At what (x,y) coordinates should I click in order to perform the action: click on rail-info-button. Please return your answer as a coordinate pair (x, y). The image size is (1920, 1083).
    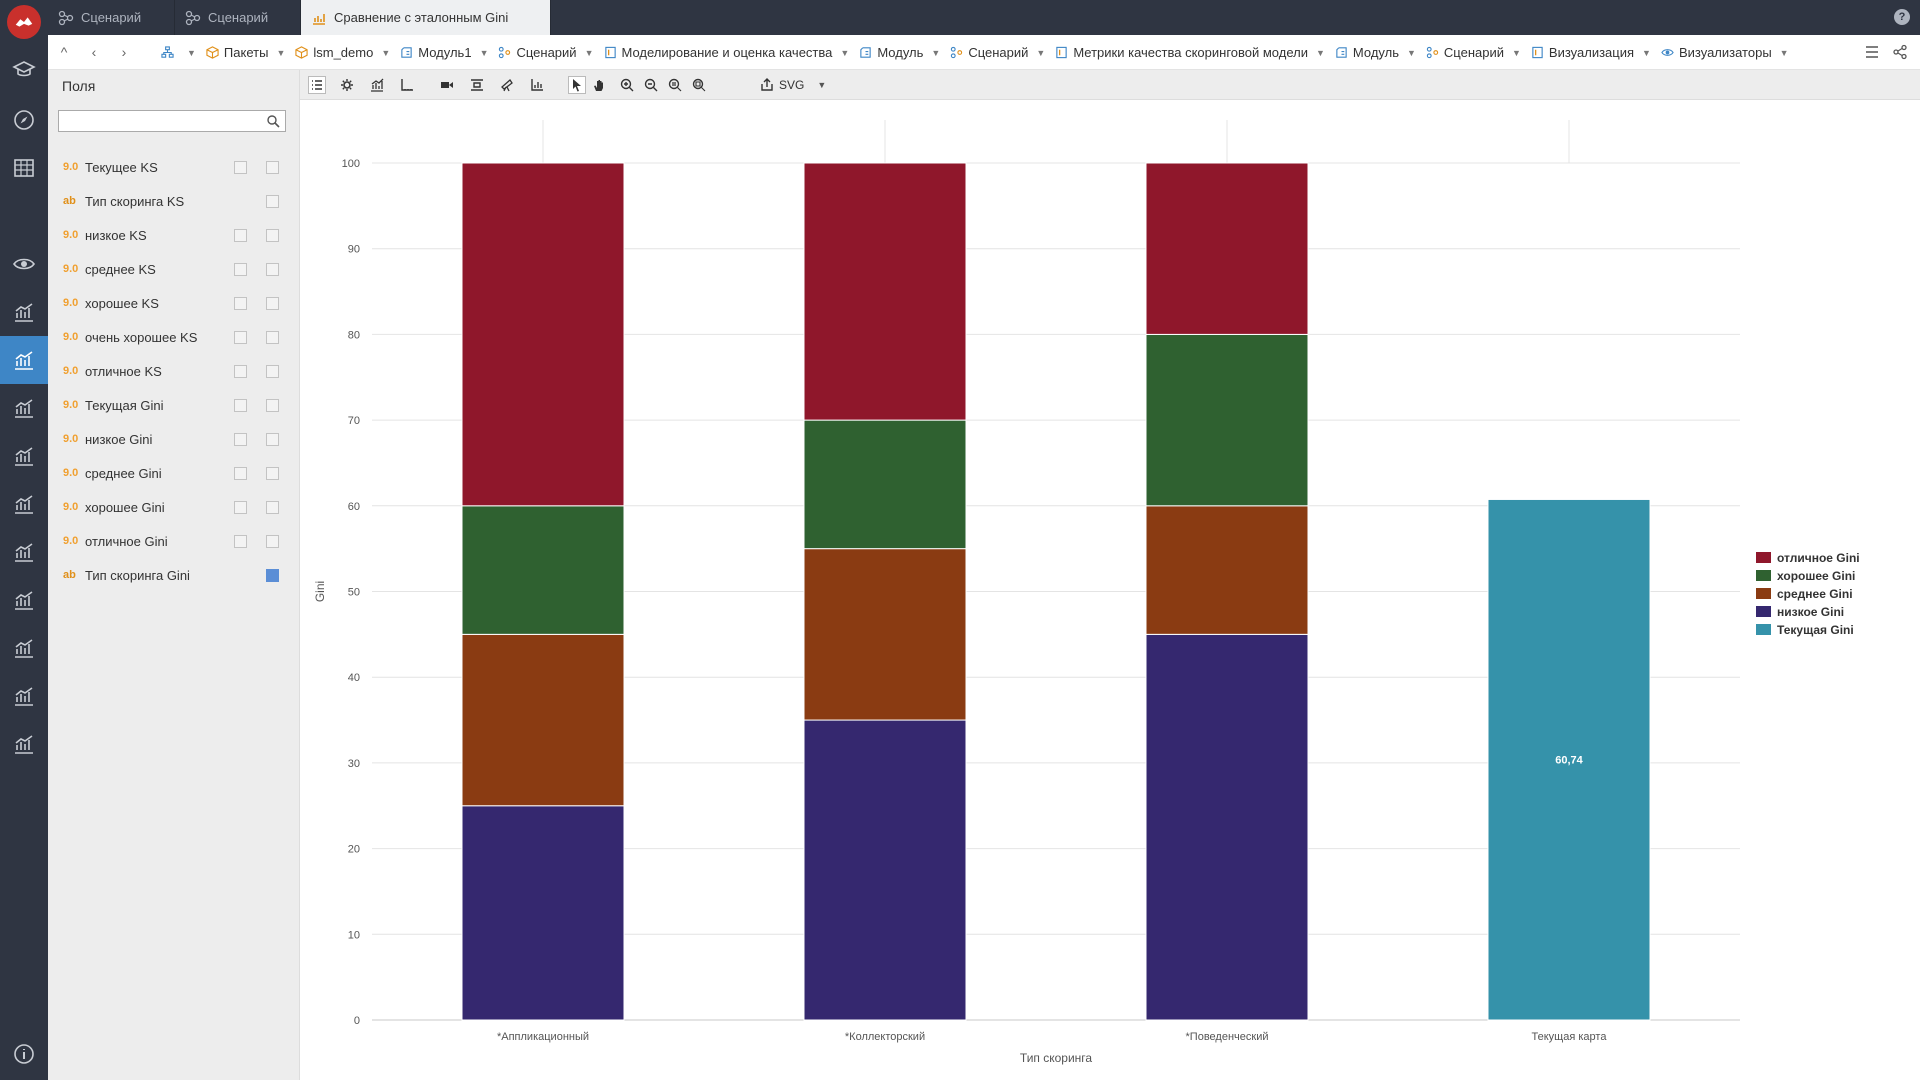
    Looking at the image, I should click on (24, 1054).